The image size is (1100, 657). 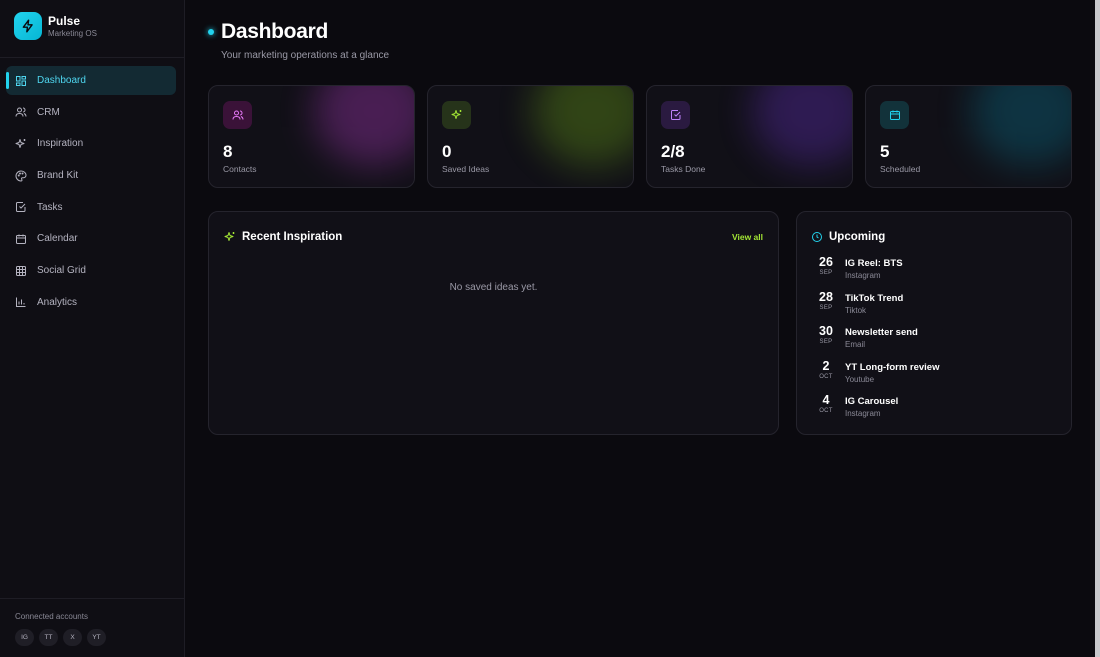 What do you see at coordinates (466, 169) in the screenshot?
I see `stat-label: Saved Ideas` at bounding box center [466, 169].